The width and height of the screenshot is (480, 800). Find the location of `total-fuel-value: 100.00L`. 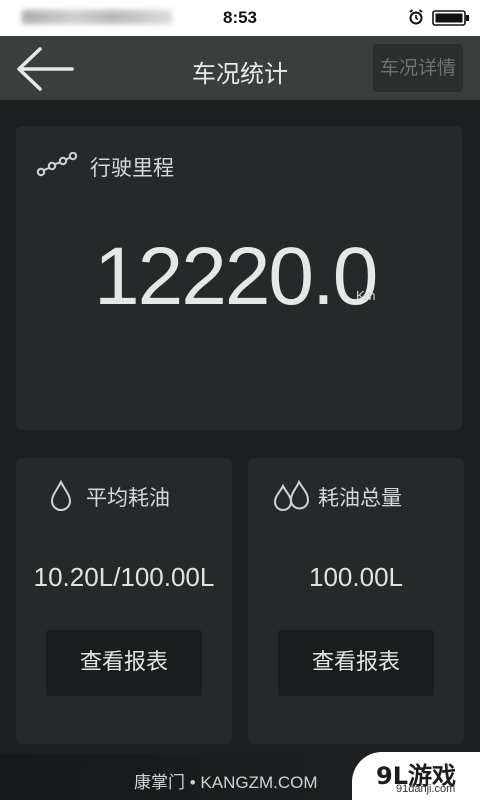

total-fuel-value: 100.00L is located at coordinates (356, 577).